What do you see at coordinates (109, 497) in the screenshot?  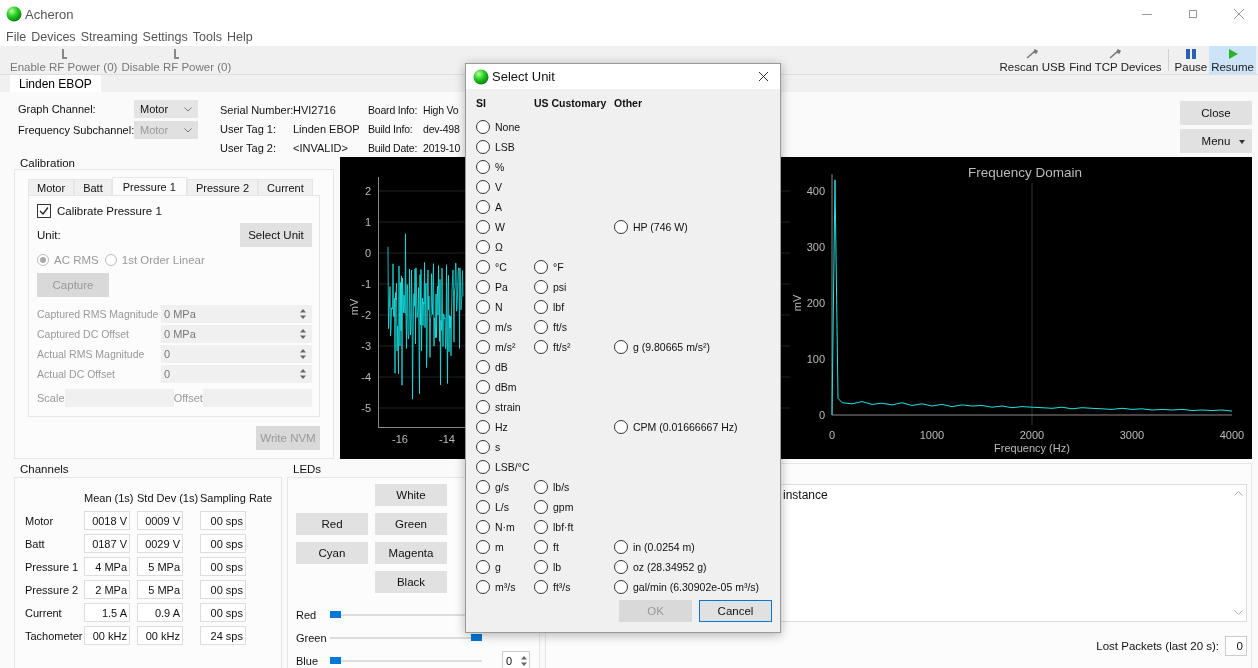 I see `column-header: Mean (1s)` at bounding box center [109, 497].